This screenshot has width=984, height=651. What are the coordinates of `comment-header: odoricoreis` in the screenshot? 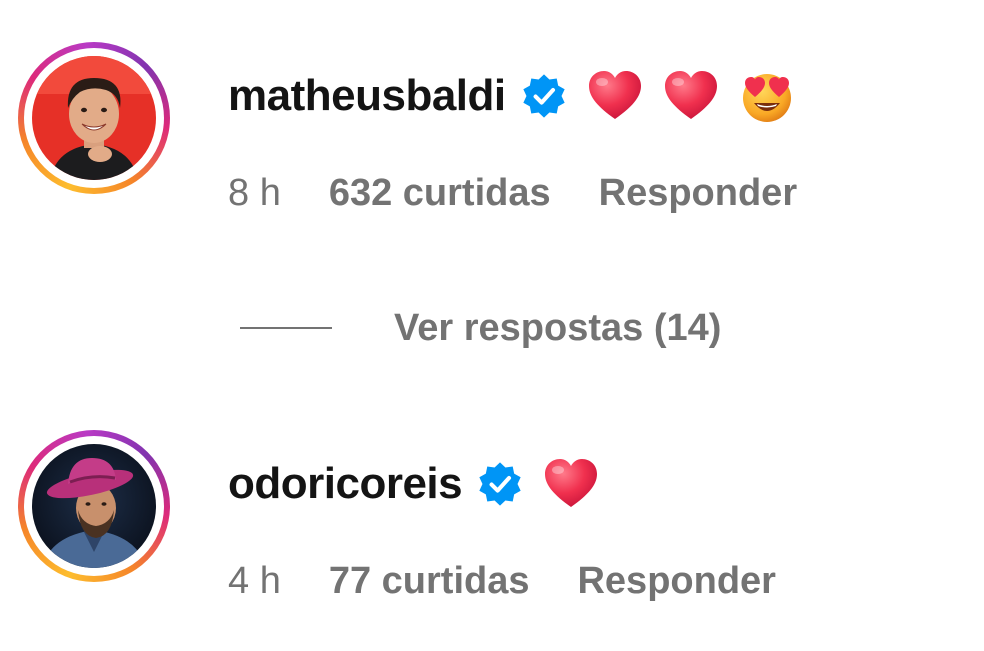 It's located at (414, 484).